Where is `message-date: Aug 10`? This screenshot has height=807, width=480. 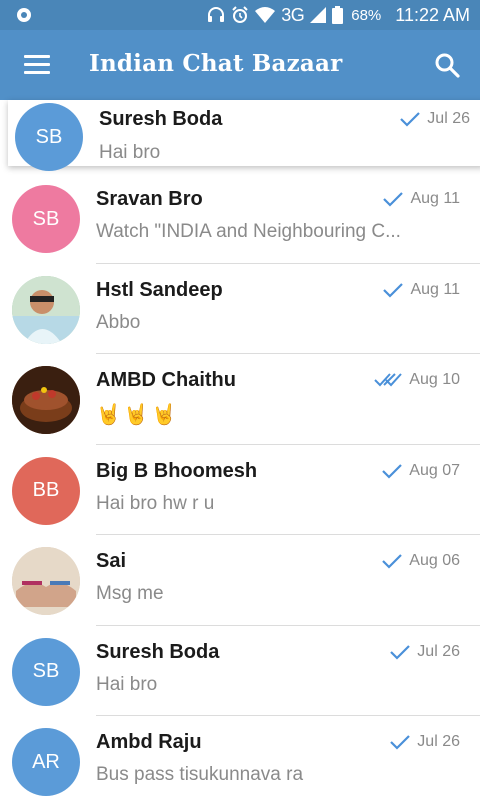
message-date: Aug 10 is located at coordinates (434, 379).